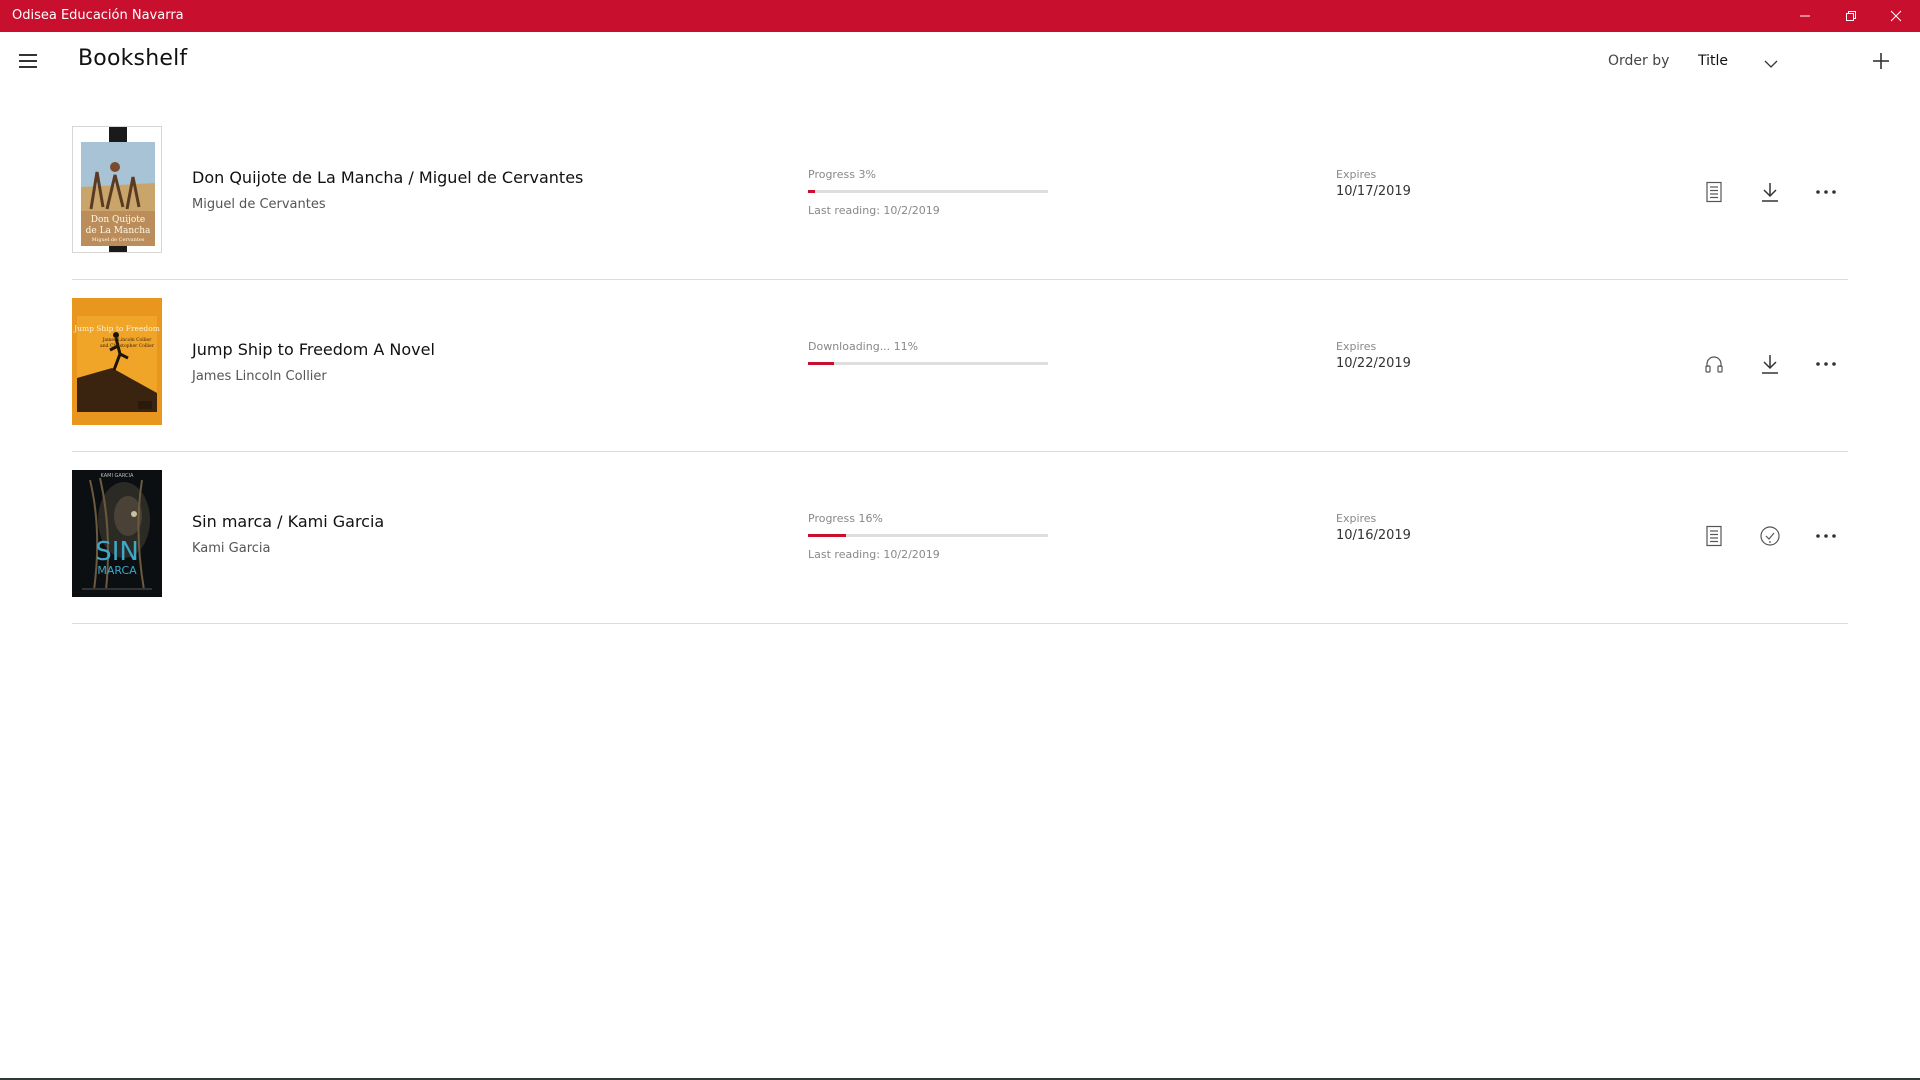  Describe the element at coordinates (928, 363) in the screenshot. I see `download-progress-bar` at that location.